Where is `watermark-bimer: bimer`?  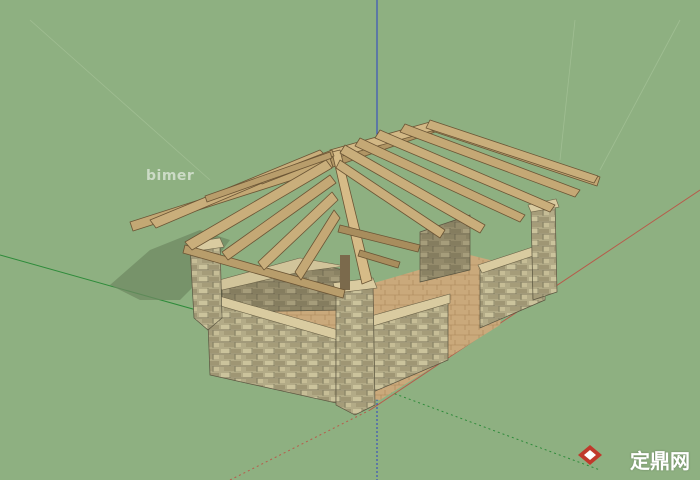
watermark-bimer: bimer is located at coordinates (170, 176).